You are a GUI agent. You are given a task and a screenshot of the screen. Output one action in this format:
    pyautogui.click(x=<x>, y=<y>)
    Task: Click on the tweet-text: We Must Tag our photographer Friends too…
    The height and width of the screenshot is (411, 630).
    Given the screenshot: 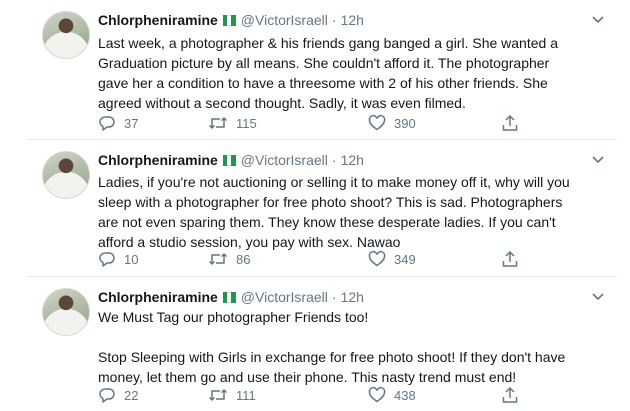 What is the action you would take?
    pyautogui.click(x=332, y=347)
    